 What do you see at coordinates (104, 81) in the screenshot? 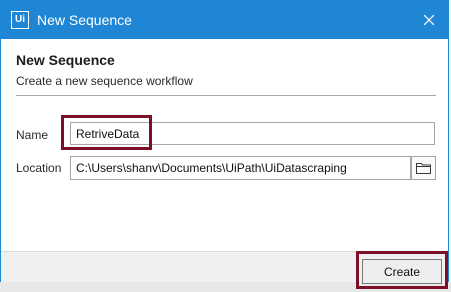
I see `dialog-subheading: Create a new sequence workflow` at bounding box center [104, 81].